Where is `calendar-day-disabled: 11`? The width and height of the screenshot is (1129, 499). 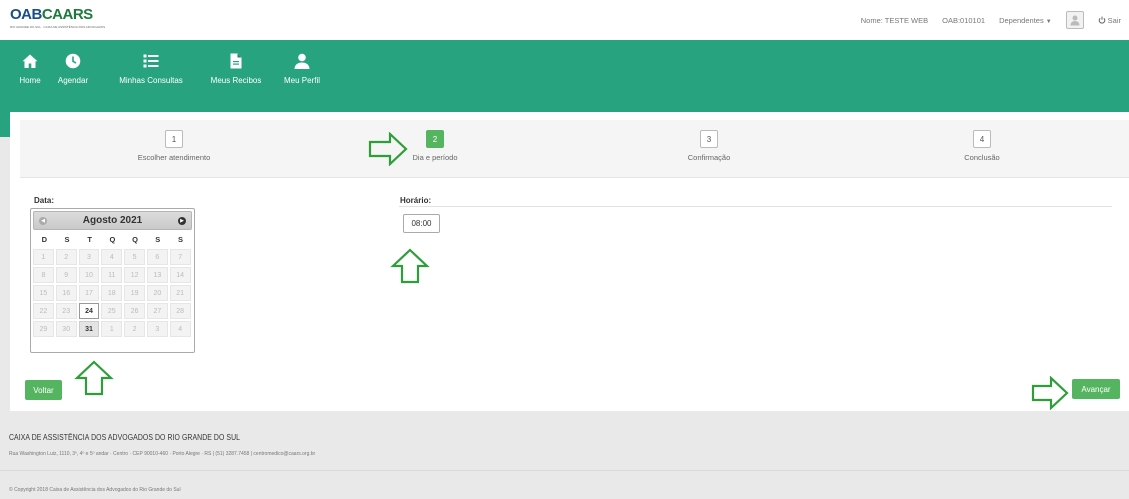 calendar-day-disabled: 11 is located at coordinates (112, 275).